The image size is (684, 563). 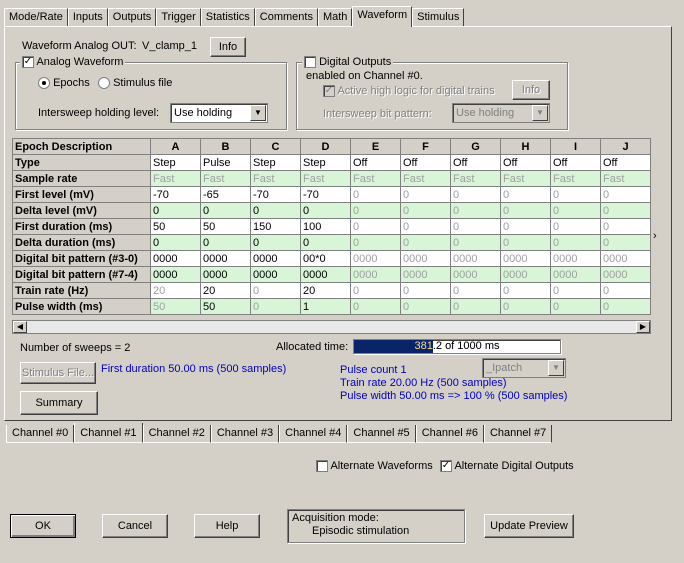 What do you see at coordinates (73, 62) in the screenshot?
I see `analog-waveform-checkbox-row: ✓ Analog Waveform` at bounding box center [73, 62].